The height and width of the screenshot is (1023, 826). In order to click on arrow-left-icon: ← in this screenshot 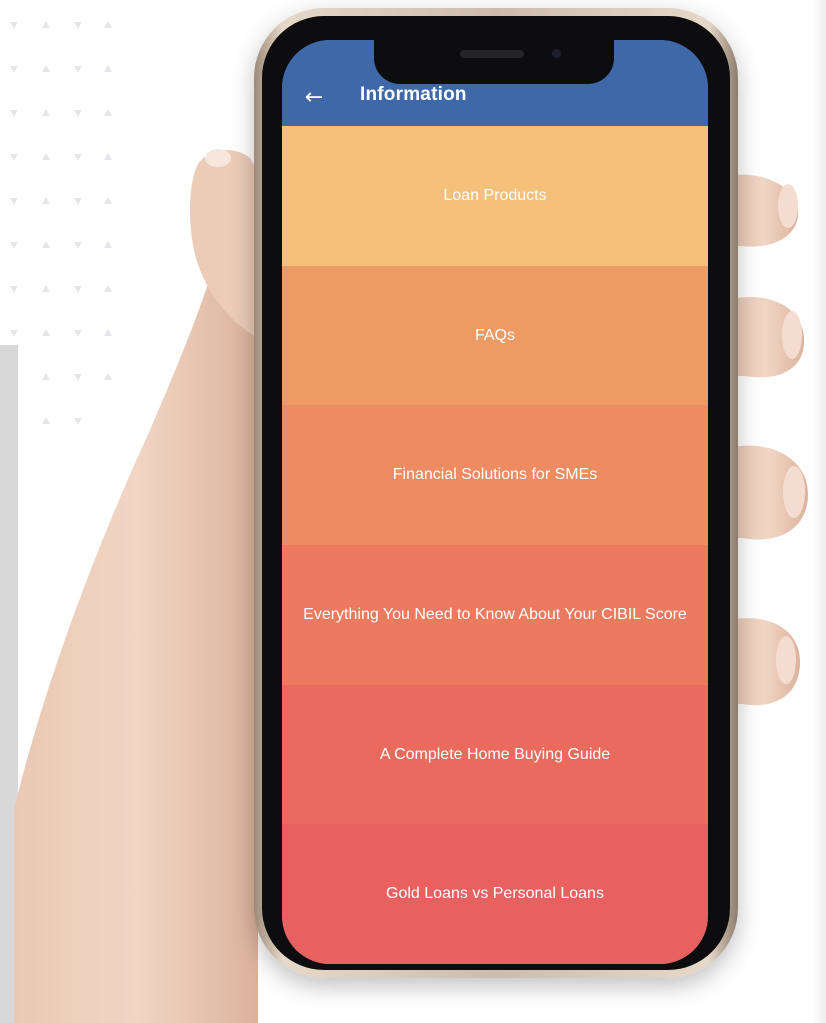, I will do `click(314, 98)`.